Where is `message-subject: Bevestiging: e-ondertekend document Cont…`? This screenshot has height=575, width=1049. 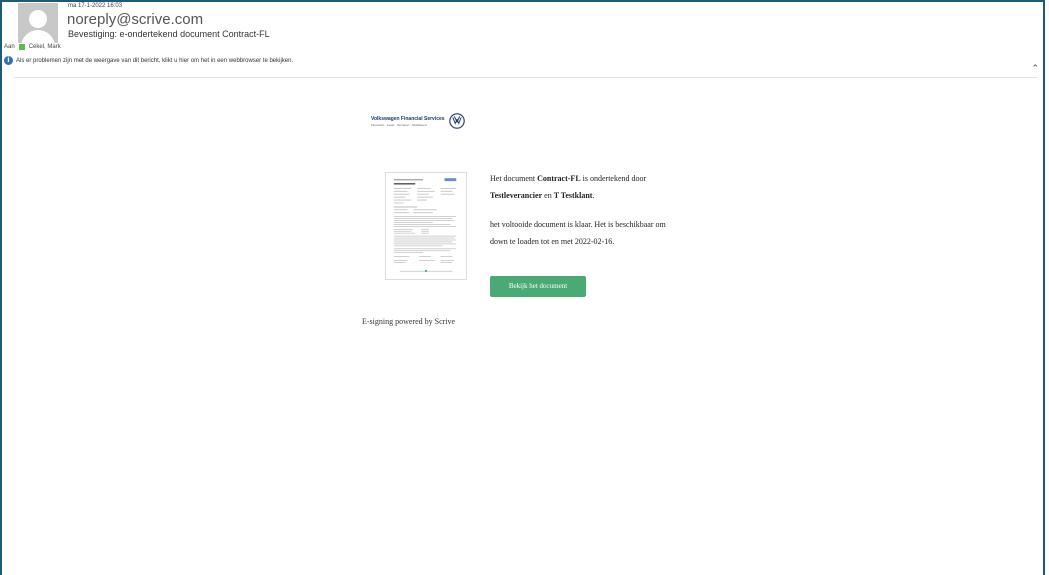
message-subject: Bevestiging: e-ondertekend document Cont… is located at coordinates (169, 34).